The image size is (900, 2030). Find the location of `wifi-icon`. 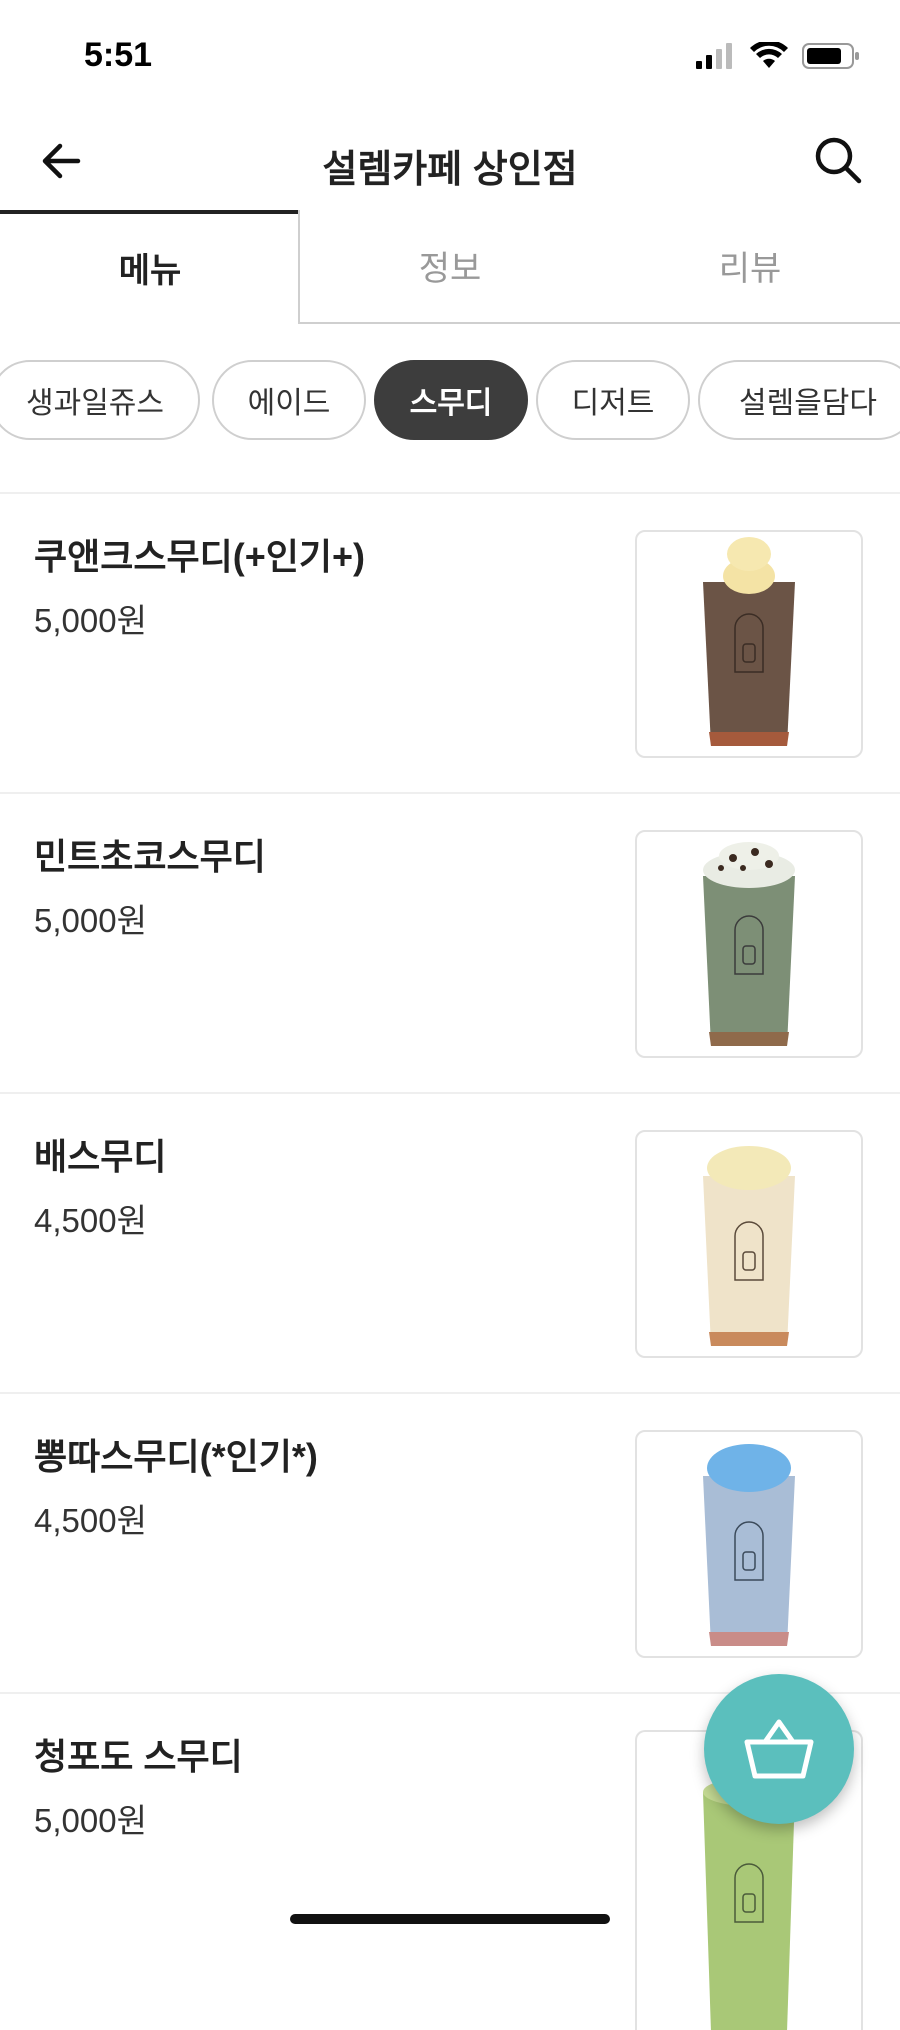

wifi-icon is located at coordinates (769, 55).